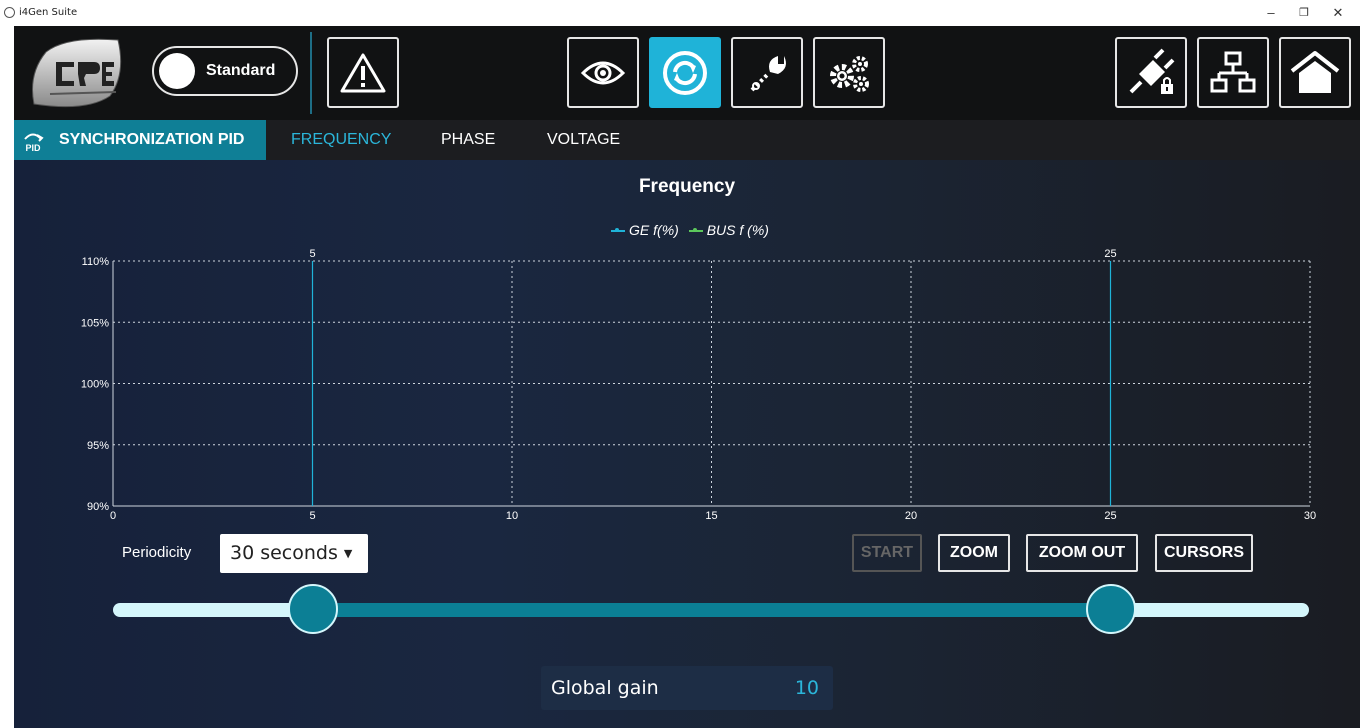  I want to click on main-toolbar: Standard, so click(687, 73).